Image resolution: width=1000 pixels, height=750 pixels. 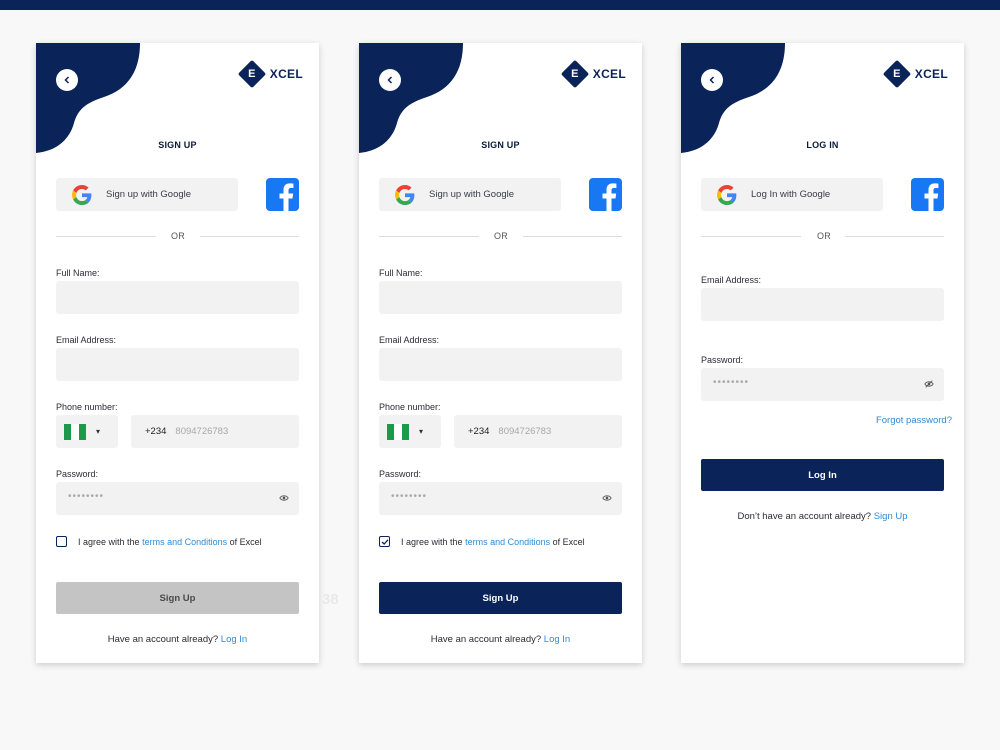 What do you see at coordinates (822, 145) in the screenshot?
I see `page-title: LOG IN` at bounding box center [822, 145].